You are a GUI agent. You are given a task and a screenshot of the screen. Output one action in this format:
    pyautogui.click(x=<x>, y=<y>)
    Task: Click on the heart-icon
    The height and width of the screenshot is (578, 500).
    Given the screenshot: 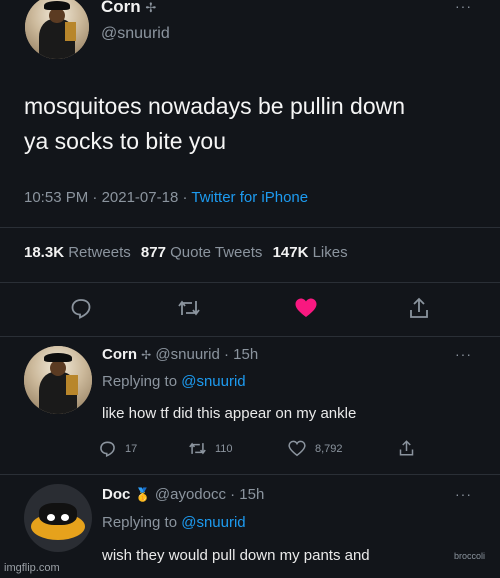 What is the action you would take?
    pyautogui.click(x=306, y=307)
    